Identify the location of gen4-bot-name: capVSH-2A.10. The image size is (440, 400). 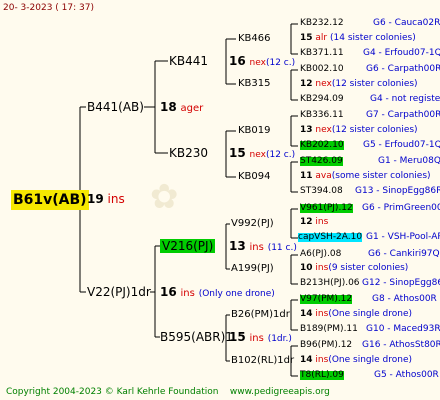
(330, 237).